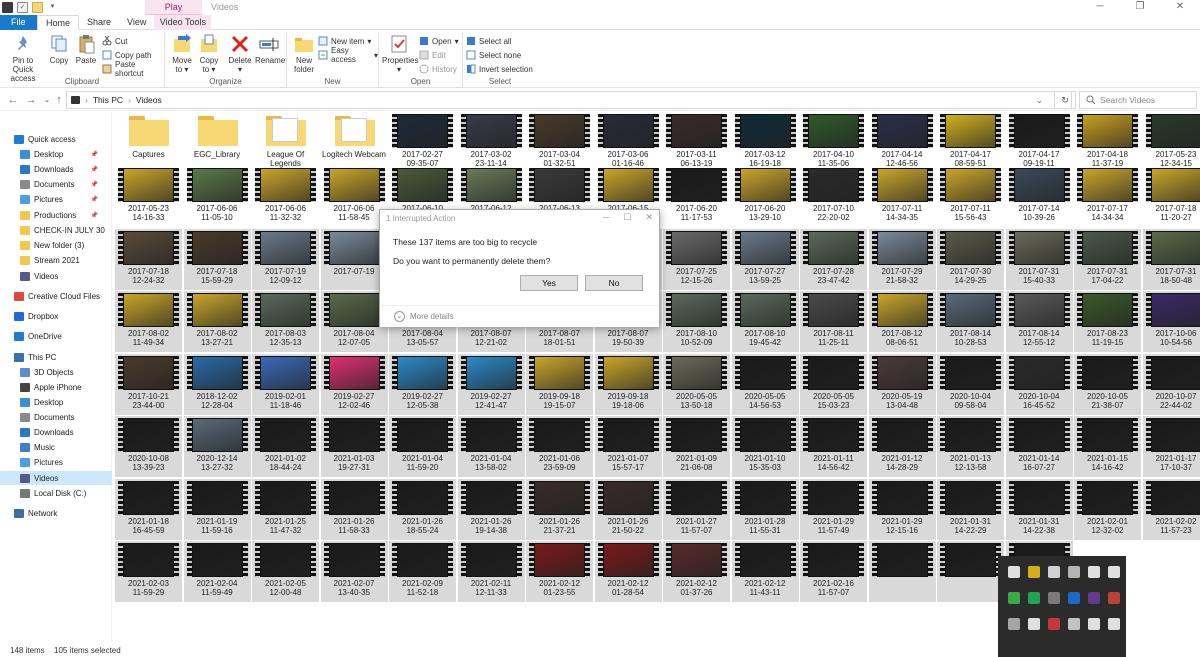 The height and width of the screenshot is (657, 1200). What do you see at coordinates (559, 142) in the screenshot?
I see `video-item: 2017-03-04 01-32-51` at bounding box center [559, 142].